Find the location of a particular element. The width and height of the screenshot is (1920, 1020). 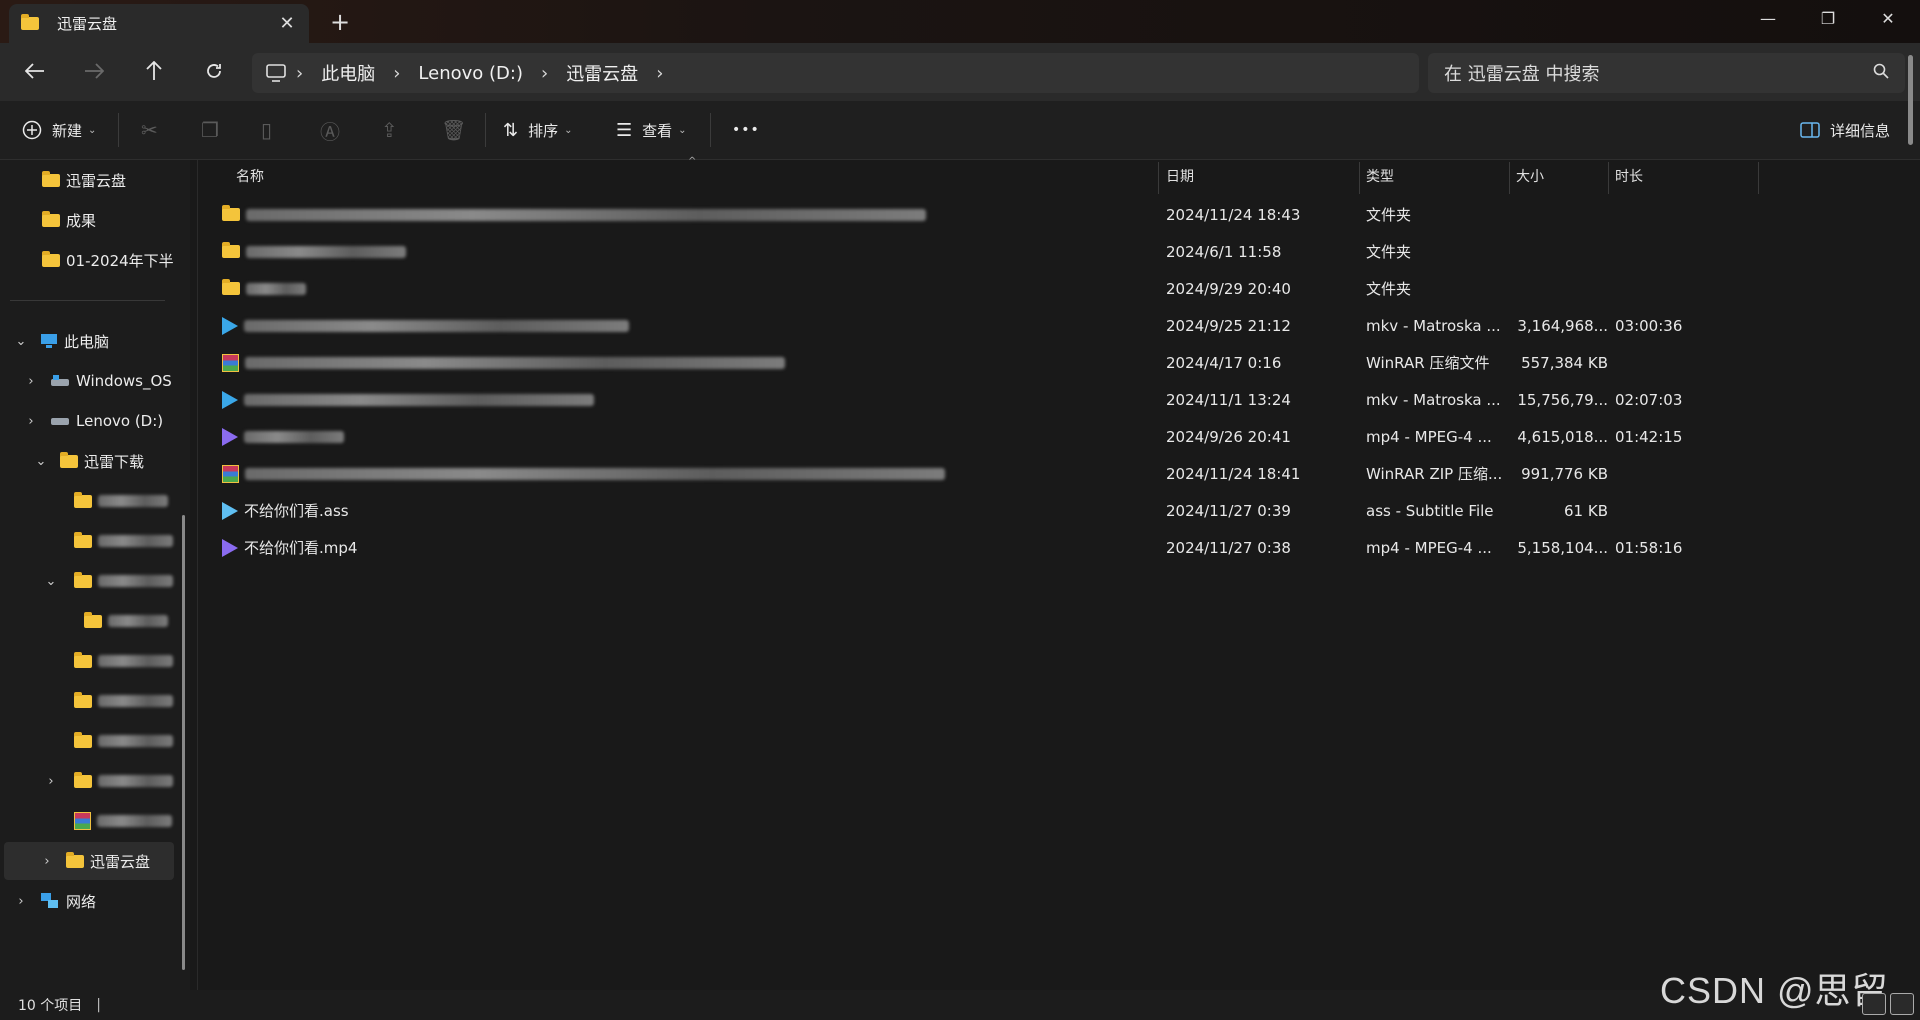

minimize-button: — is located at coordinates (1768, 18).